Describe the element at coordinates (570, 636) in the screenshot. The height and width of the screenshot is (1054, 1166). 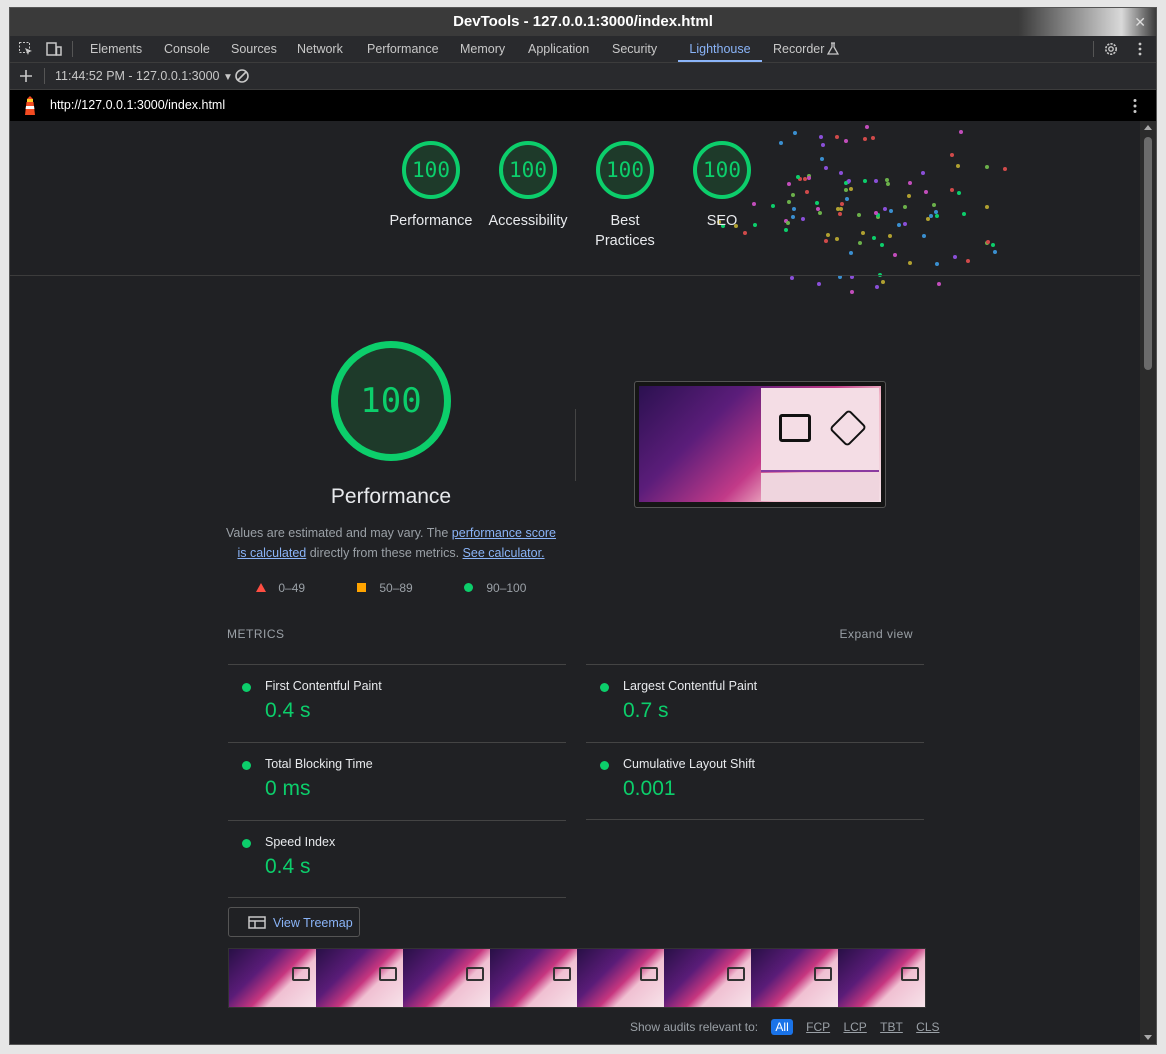
I see `metrics-header: METRICS Expand view` at that location.